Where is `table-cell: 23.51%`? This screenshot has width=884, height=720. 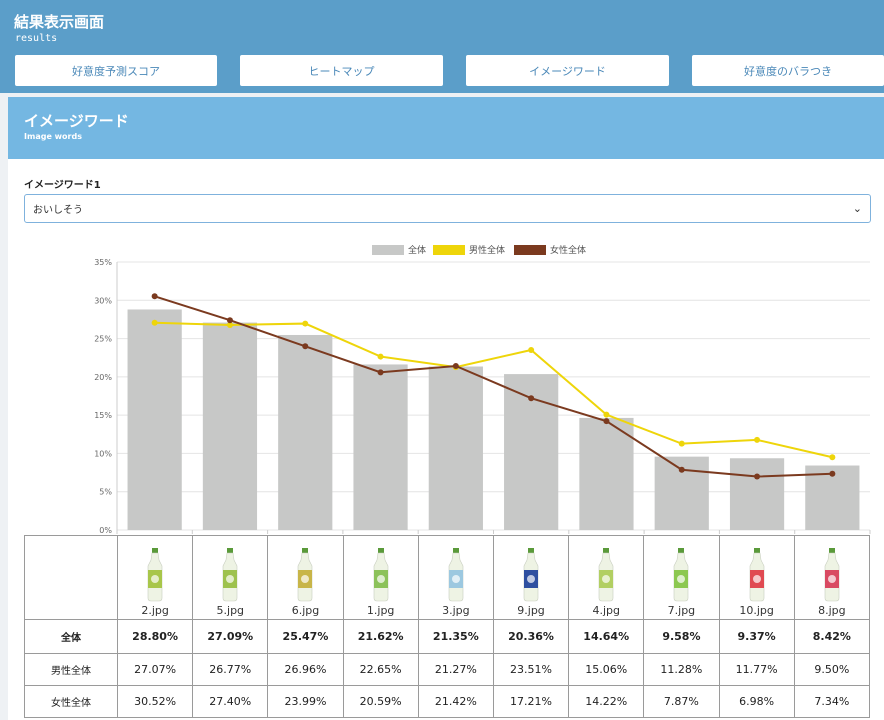
table-cell: 23.51% is located at coordinates (531, 669).